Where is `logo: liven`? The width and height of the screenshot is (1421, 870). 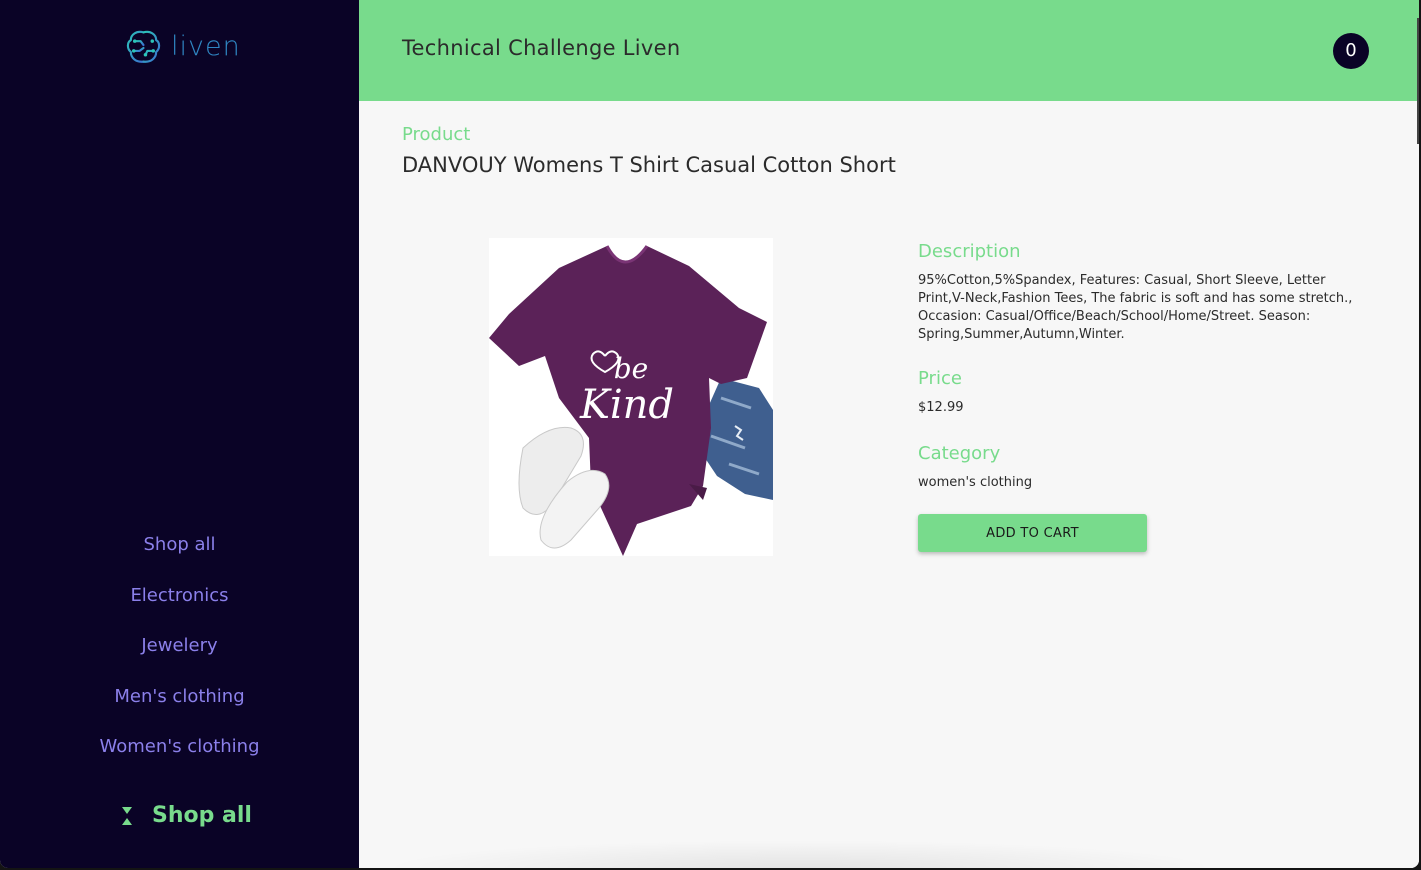
logo: liven is located at coordinates (182, 47).